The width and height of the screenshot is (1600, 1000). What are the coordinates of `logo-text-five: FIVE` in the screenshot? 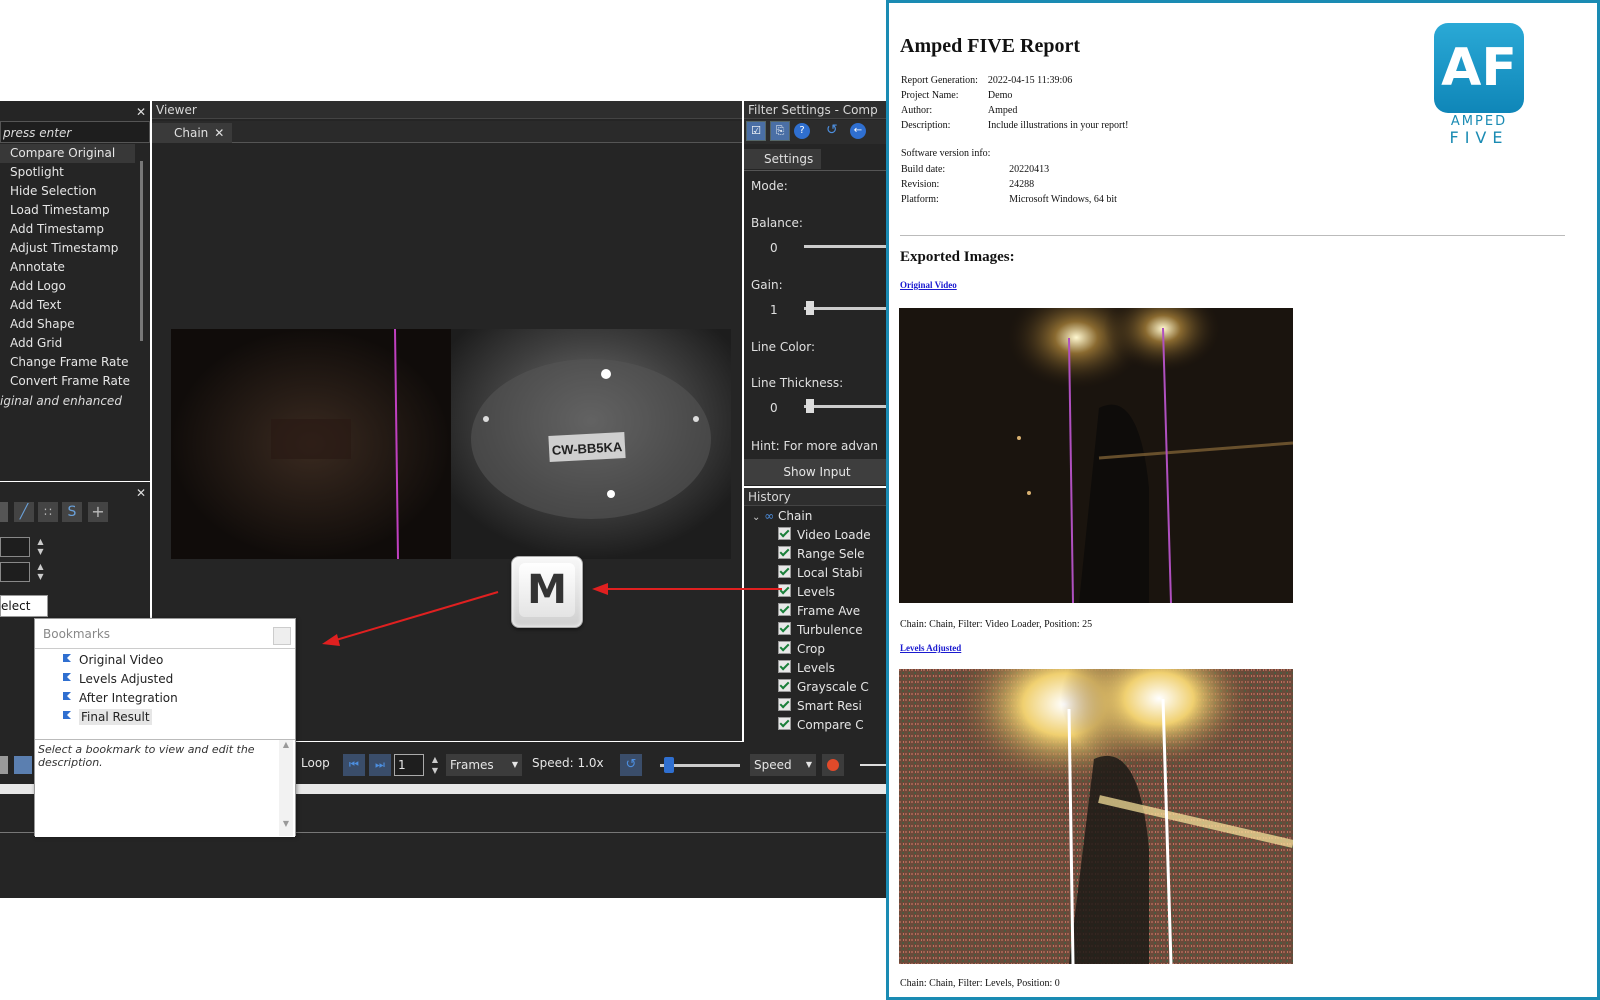 It's located at (1479, 137).